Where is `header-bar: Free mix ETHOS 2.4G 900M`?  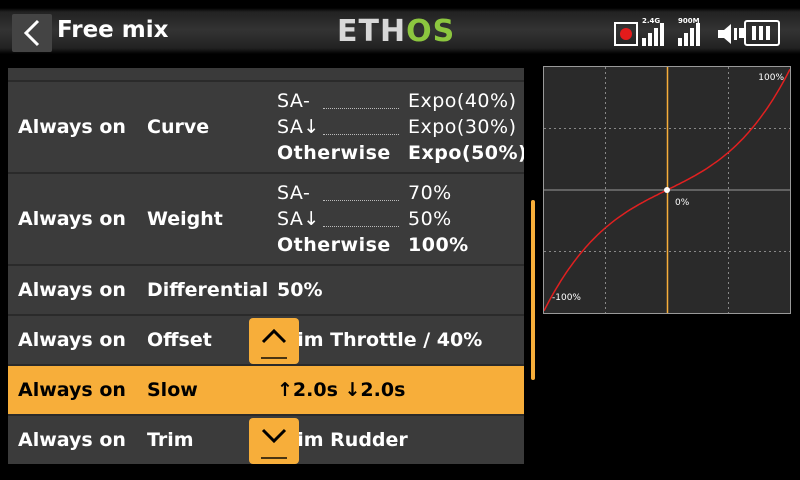 header-bar: Free mix ETHOS 2.4G 900M is located at coordinates (400, 31).